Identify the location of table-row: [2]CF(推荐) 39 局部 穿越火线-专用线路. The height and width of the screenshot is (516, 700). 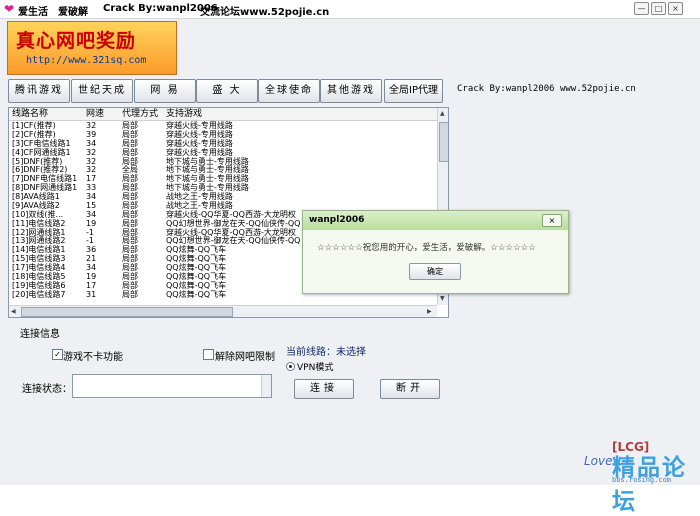
(223, 134).